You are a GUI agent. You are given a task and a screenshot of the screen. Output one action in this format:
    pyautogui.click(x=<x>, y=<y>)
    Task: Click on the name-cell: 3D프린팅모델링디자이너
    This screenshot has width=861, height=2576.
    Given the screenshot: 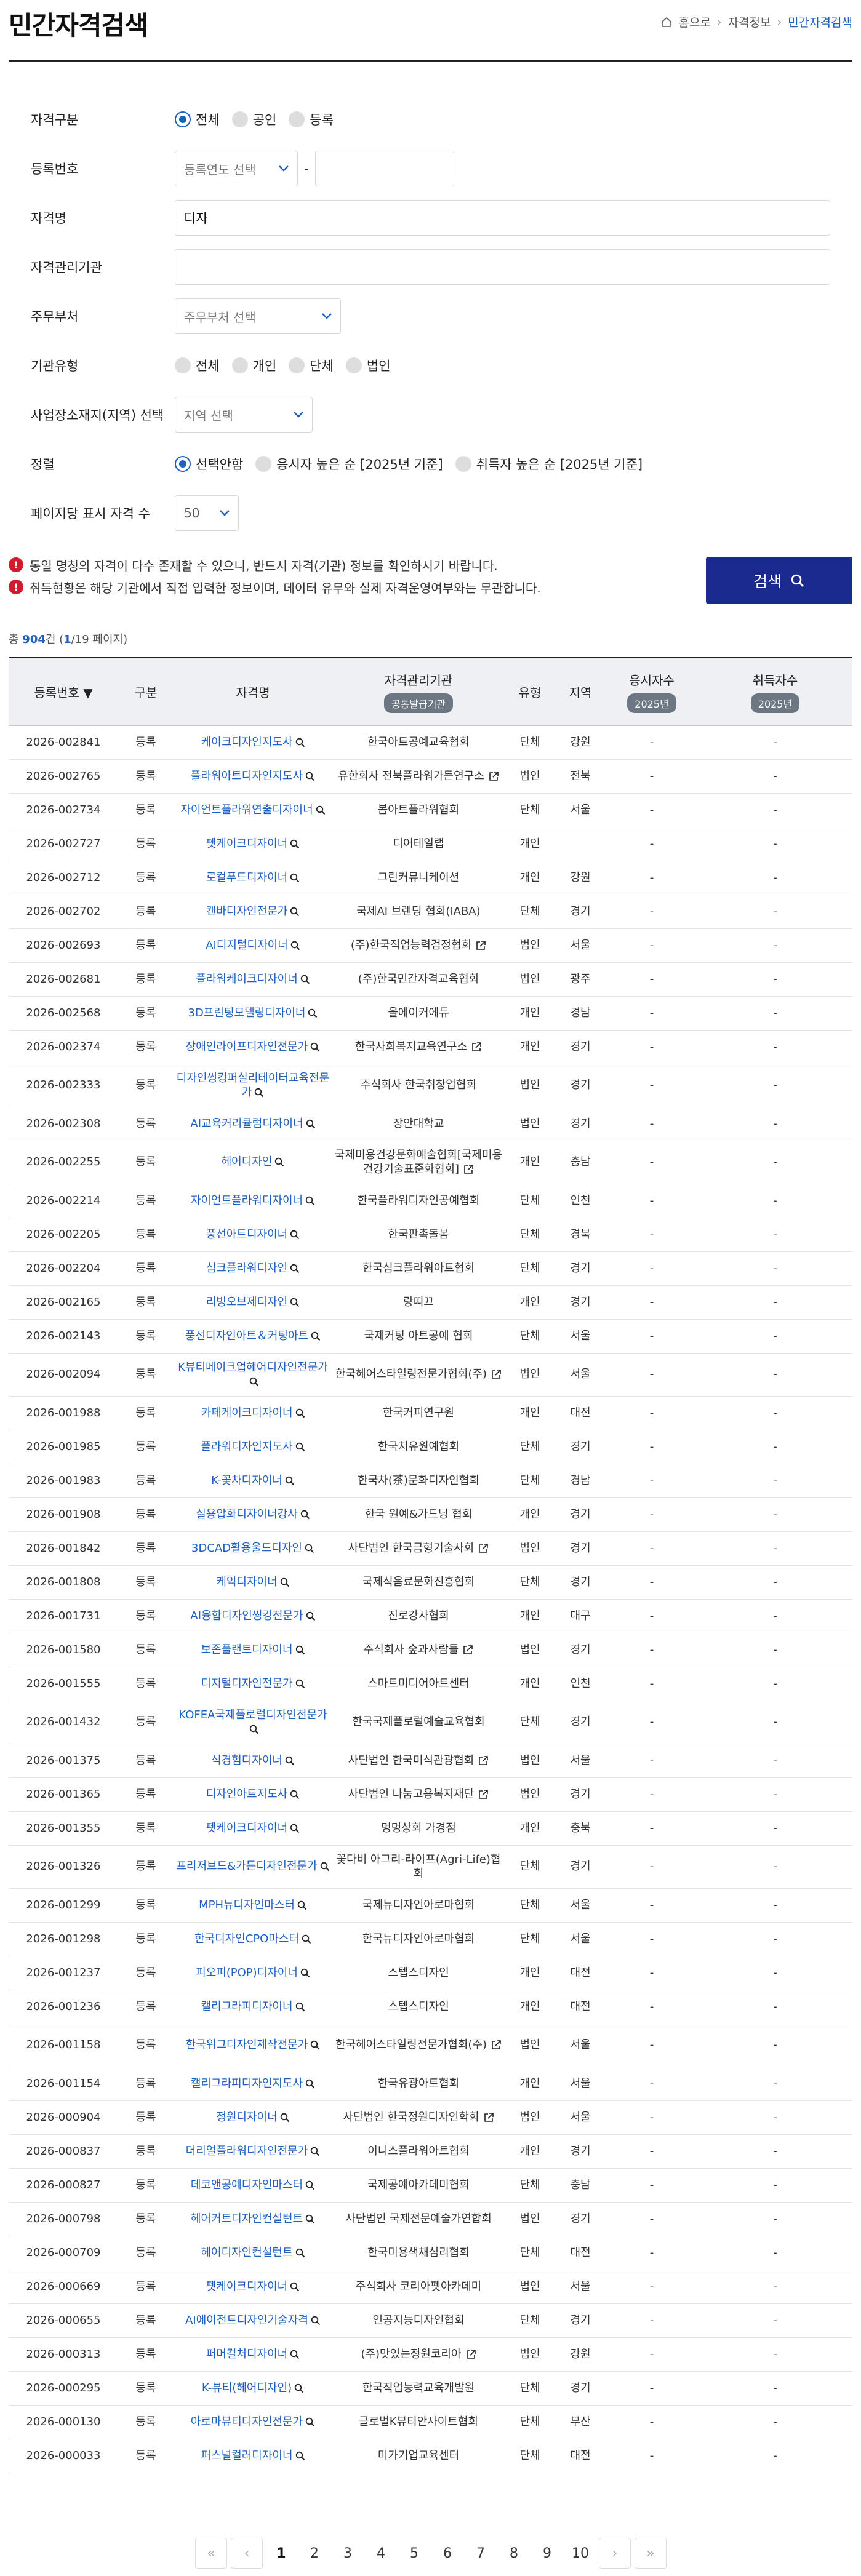 What is the action you would take?
    pyautogui.click(x=253, y=1014)
    